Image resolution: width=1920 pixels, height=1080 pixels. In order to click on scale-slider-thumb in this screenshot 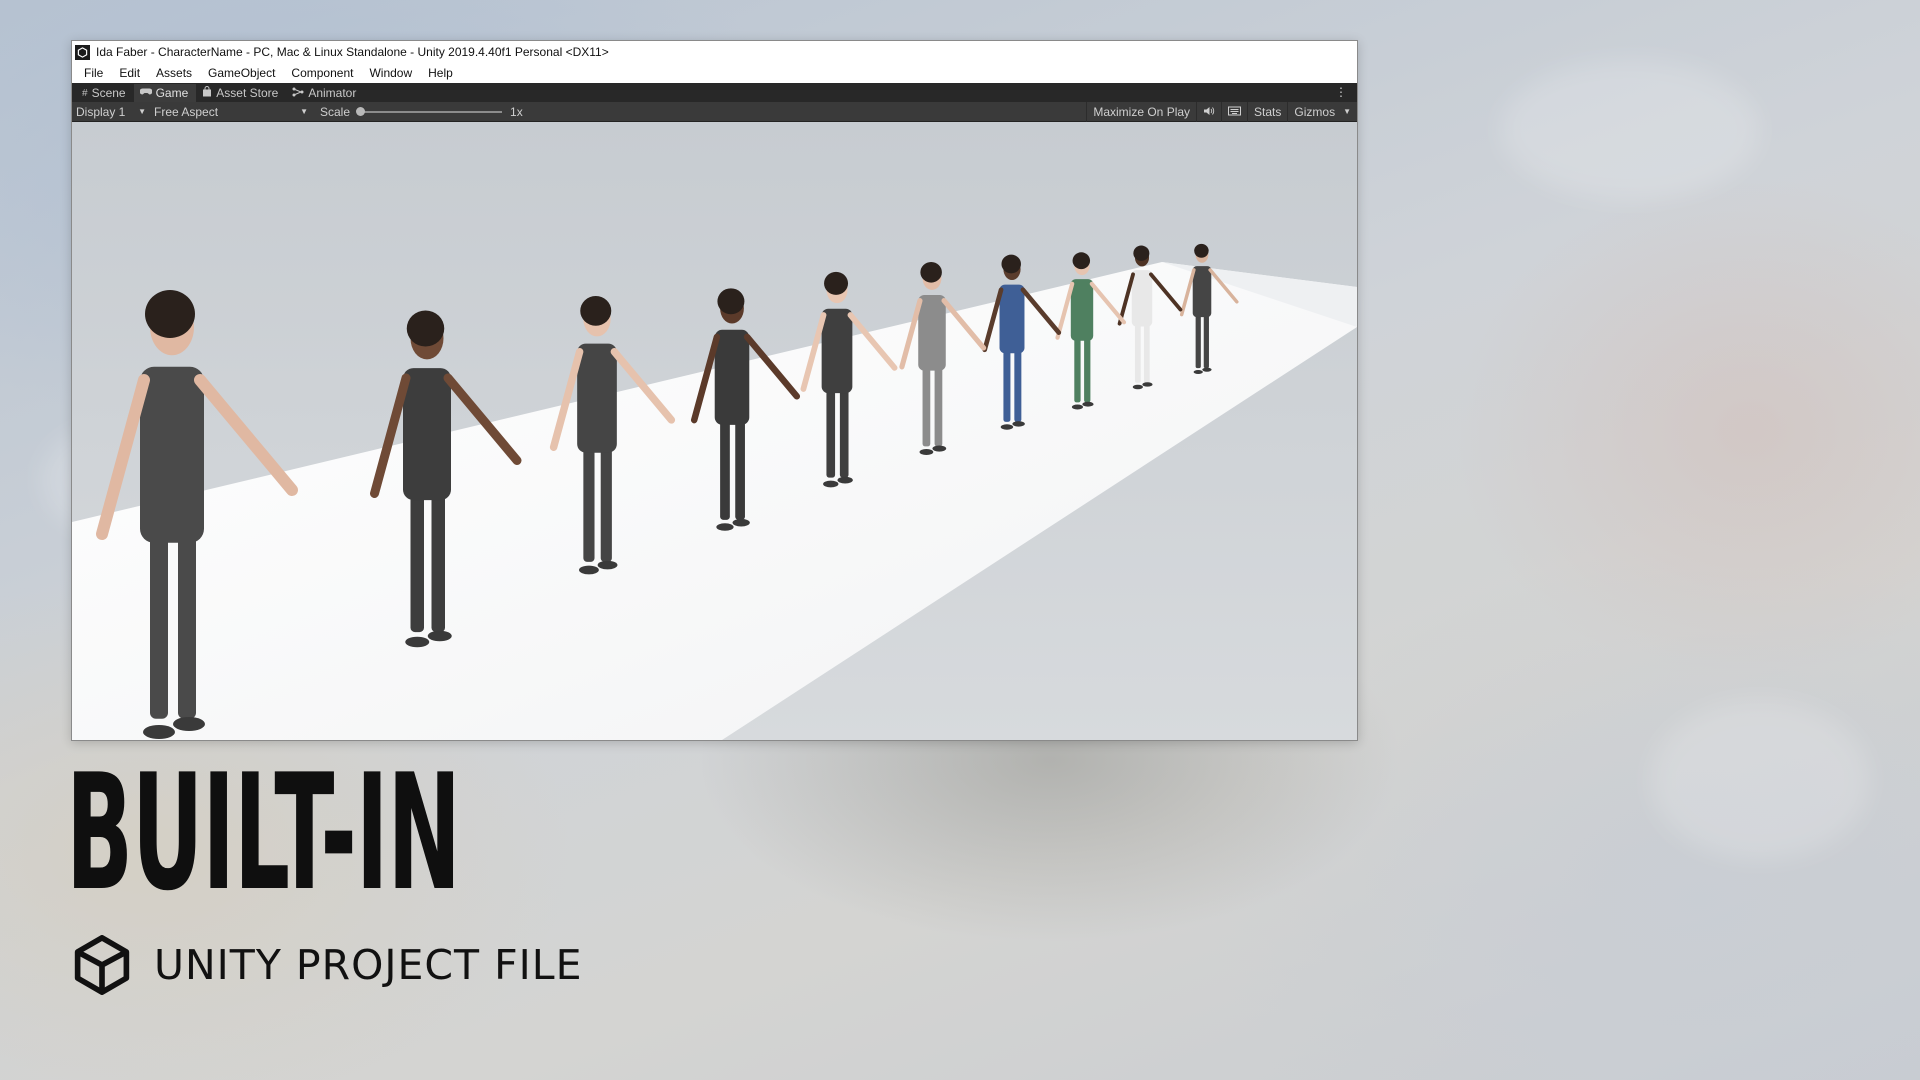, I will do `click(361, 111)`.